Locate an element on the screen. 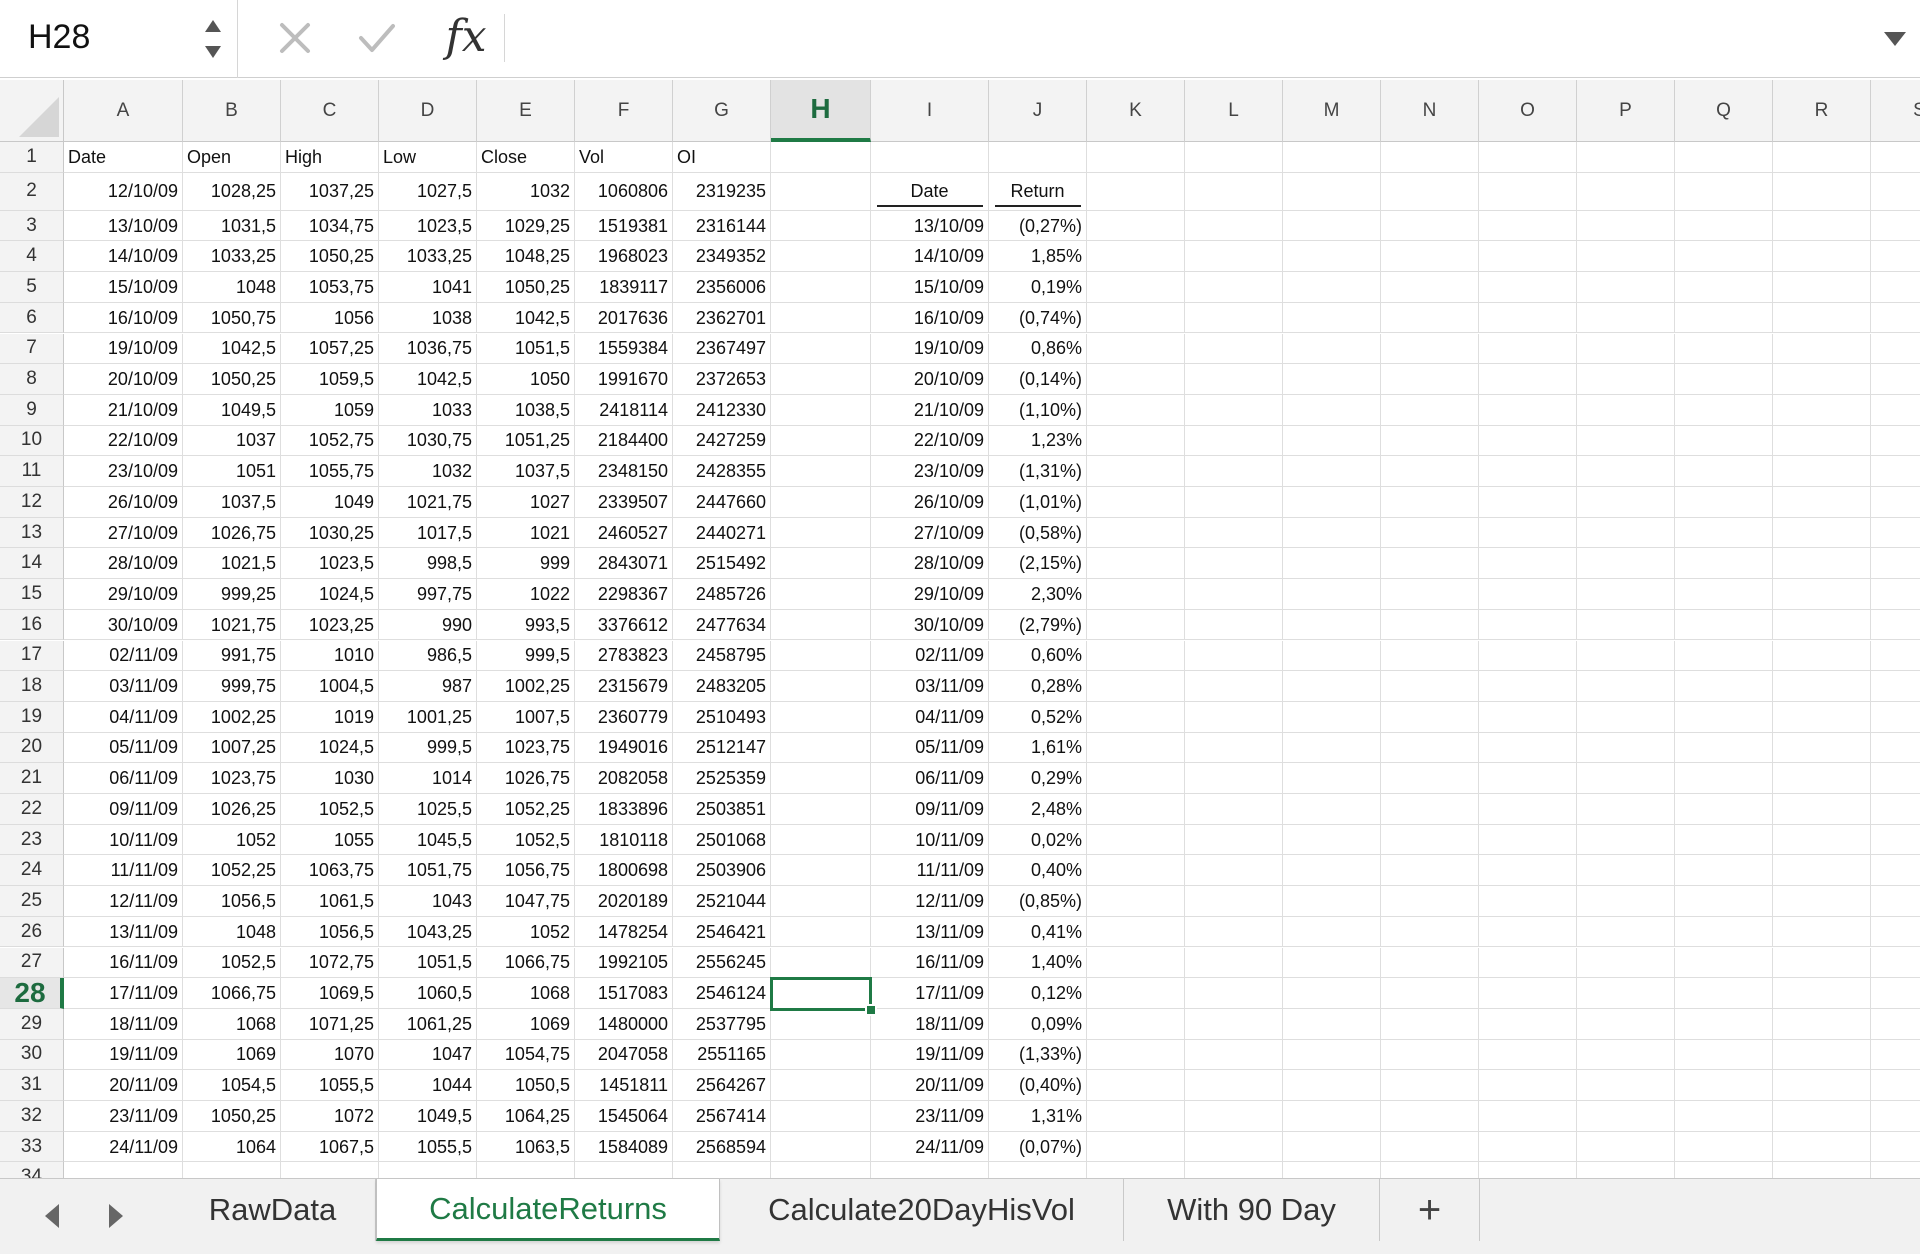 This screenshot has height=1254, width=1920. return-date-cell: 19/11/09 is located at coordinates (930, 1055).